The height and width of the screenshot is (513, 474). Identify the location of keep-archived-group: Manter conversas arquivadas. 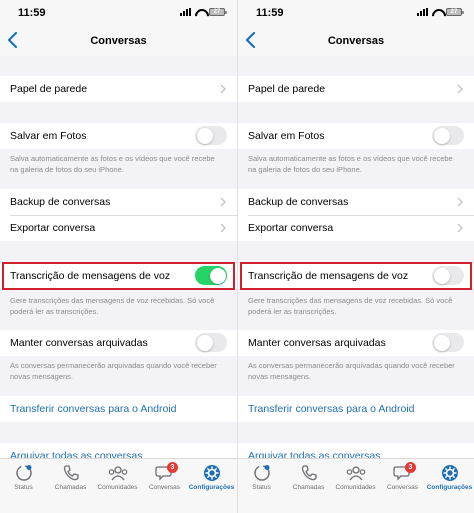
(356, 343).